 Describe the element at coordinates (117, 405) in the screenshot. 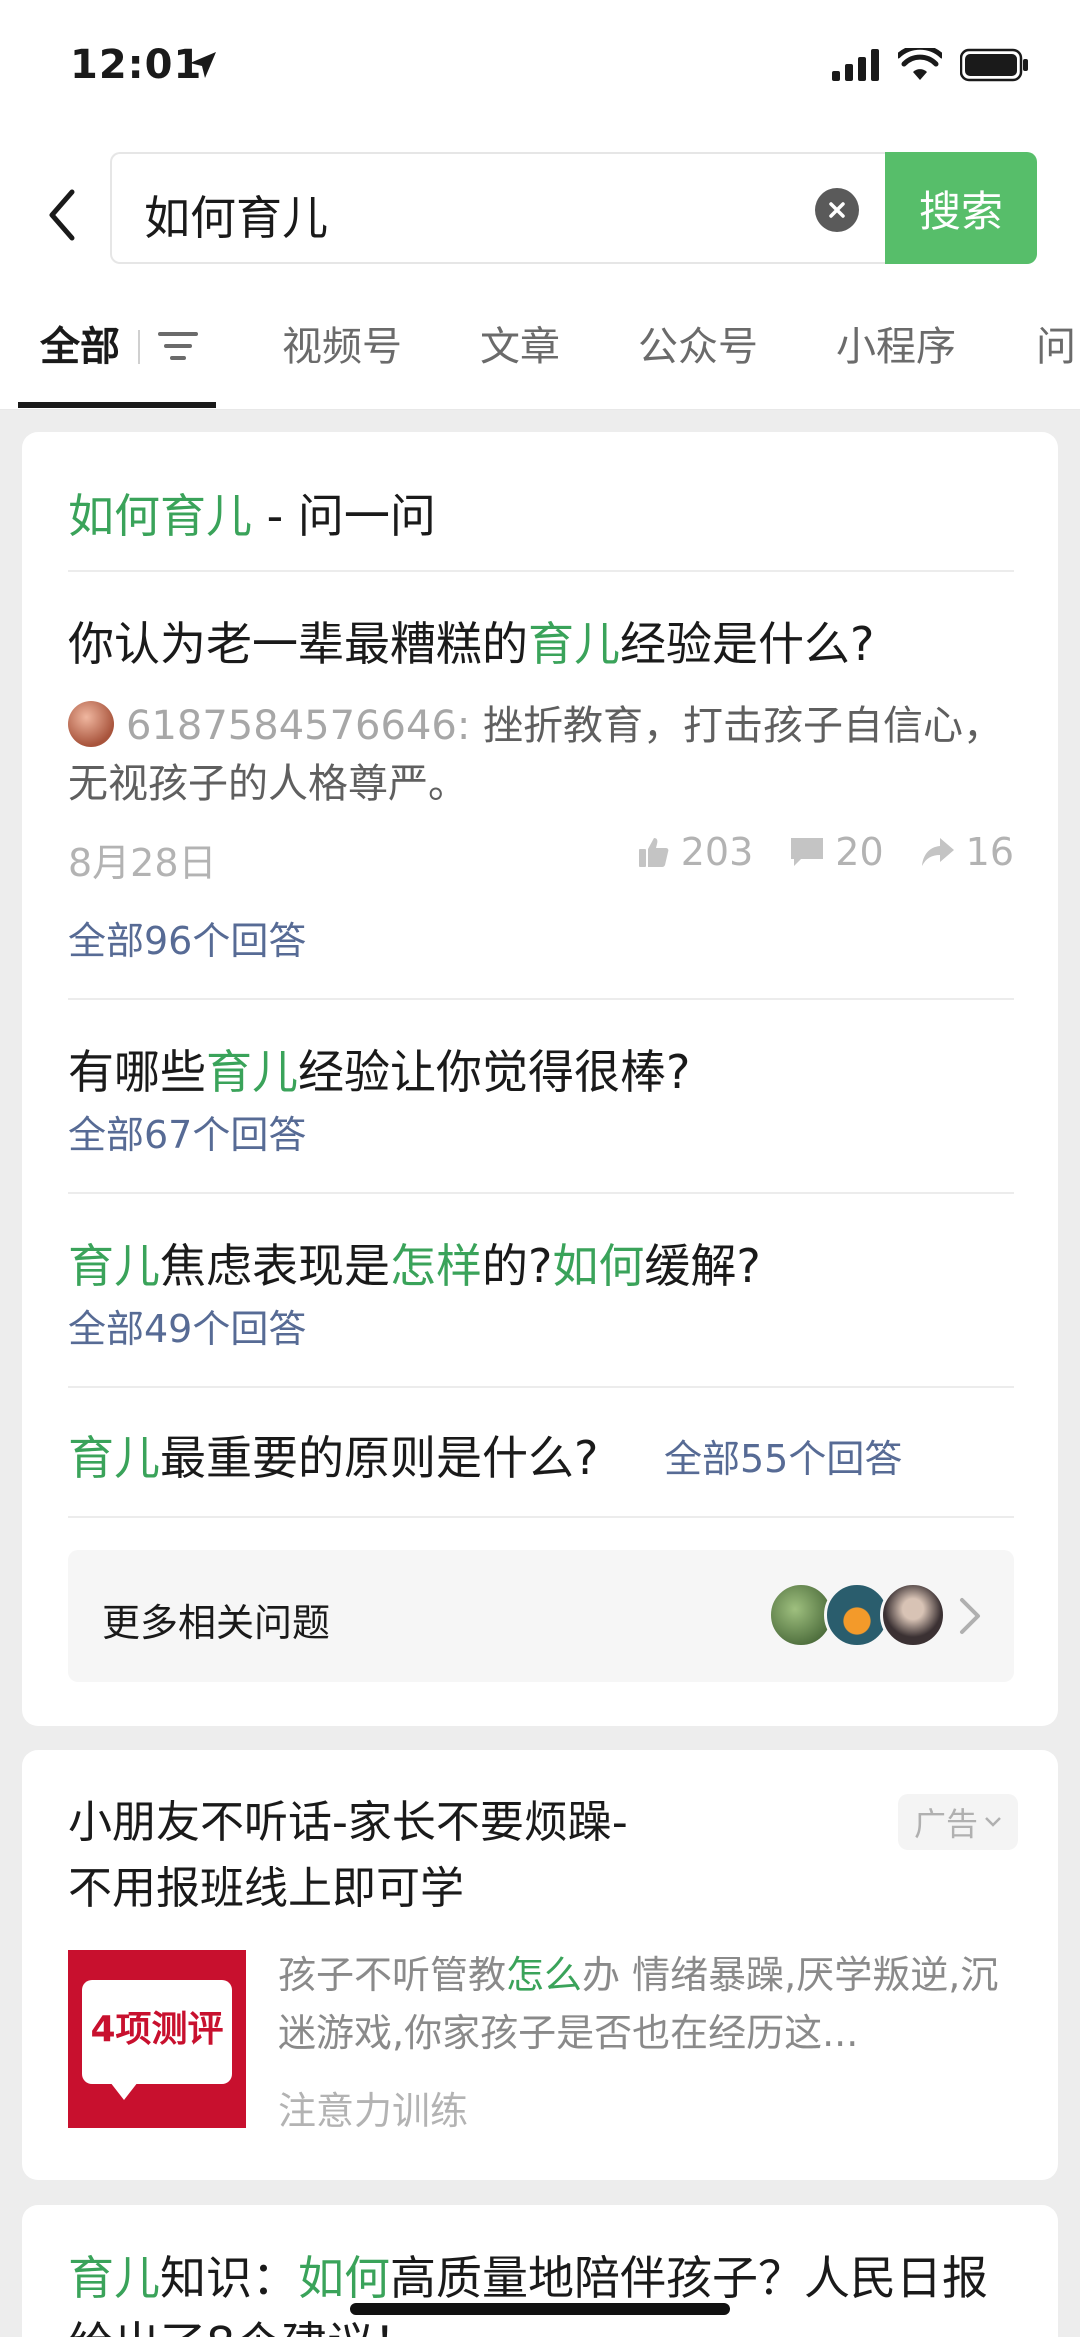

I see `active-tab-indicator` at that location.